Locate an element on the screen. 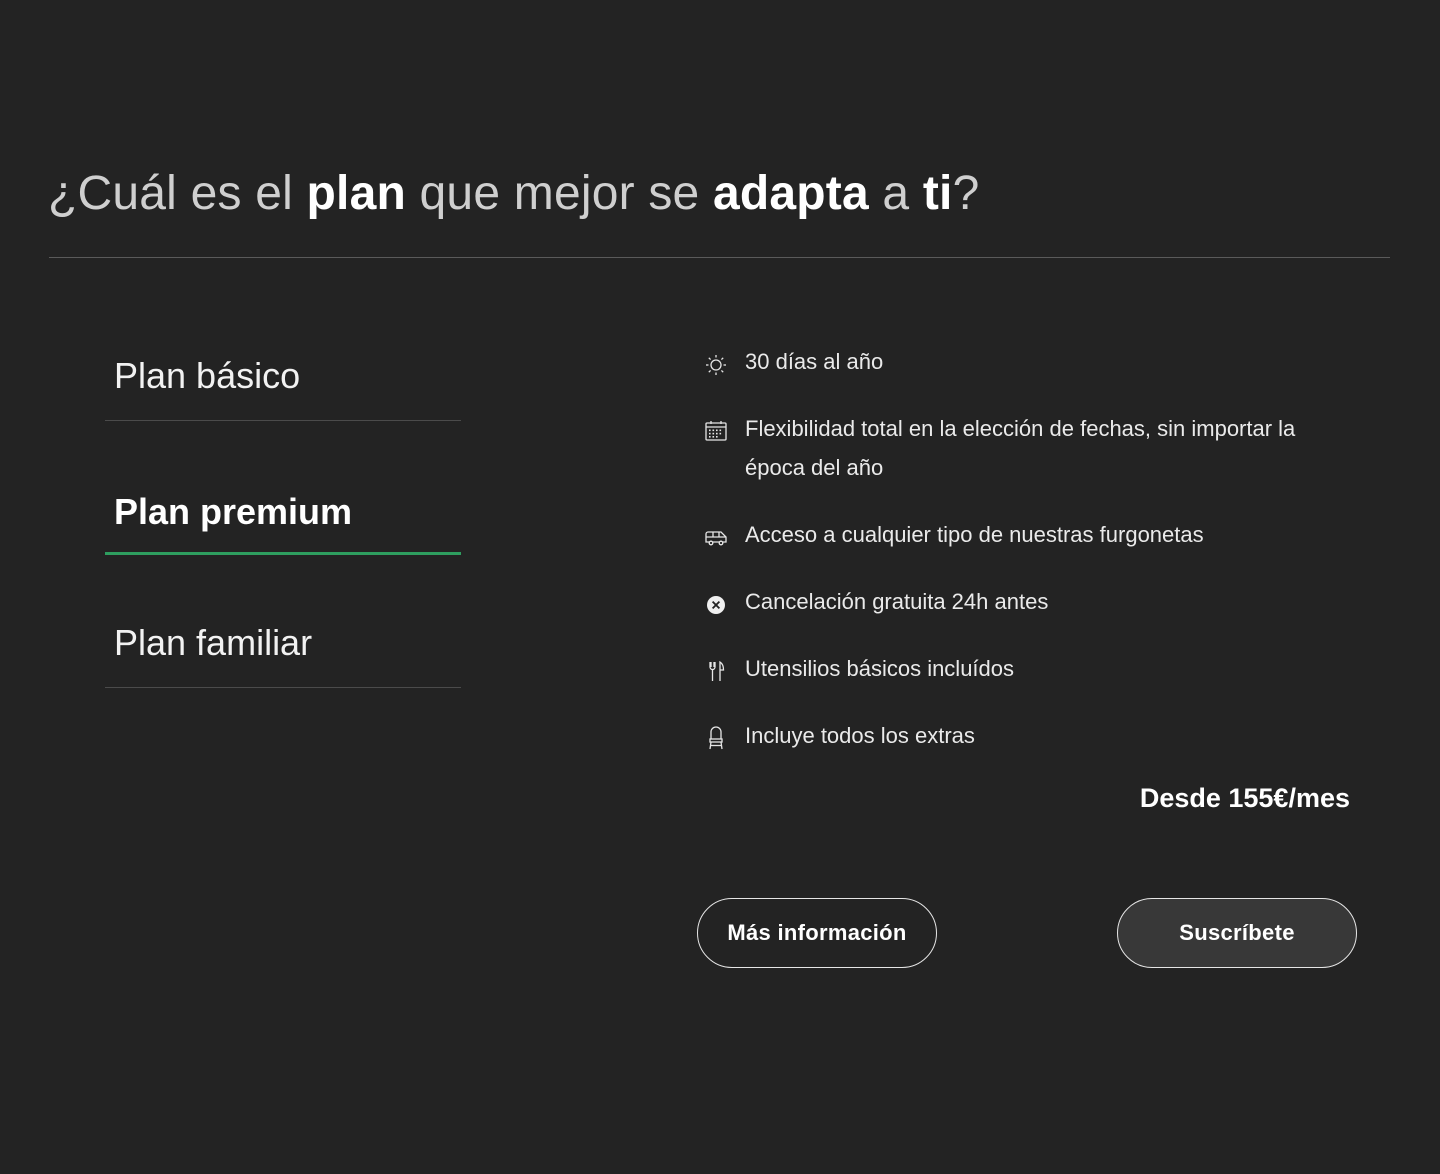  title-text-1: ¿Cuál es el is located at coordinates (177, 193).